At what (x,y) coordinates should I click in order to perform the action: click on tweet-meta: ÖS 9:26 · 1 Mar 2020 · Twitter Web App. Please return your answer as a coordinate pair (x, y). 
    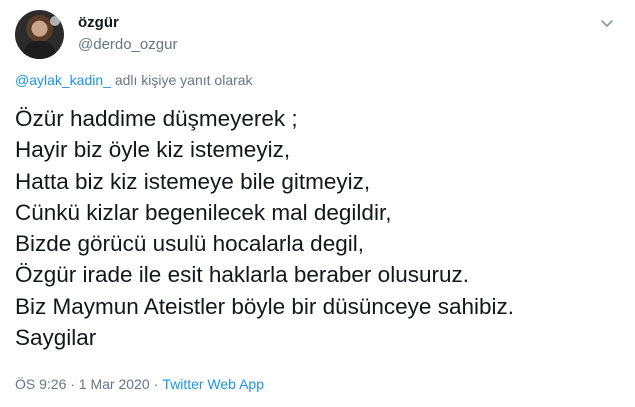
    Looking at the image, I should click on (139, 384).